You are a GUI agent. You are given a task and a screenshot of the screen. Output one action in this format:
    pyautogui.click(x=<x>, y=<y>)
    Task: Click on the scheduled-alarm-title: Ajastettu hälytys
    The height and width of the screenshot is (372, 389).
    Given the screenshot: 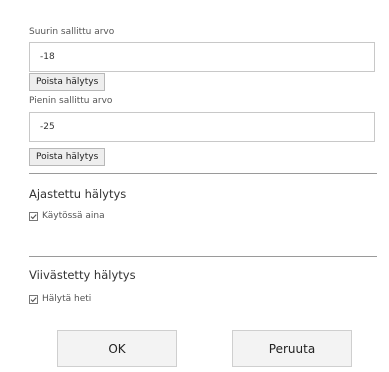 What is the action you would take?
    pyautogui.click(x=78, y=194)
    